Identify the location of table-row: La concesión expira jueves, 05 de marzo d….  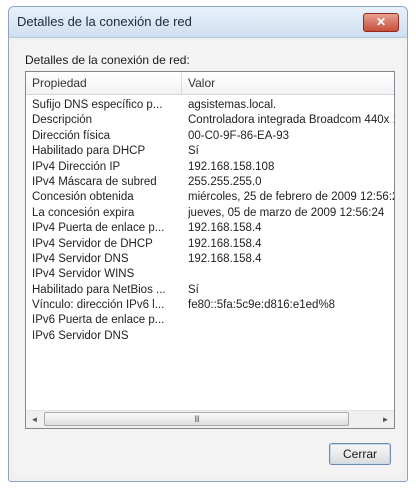
(210, 213).